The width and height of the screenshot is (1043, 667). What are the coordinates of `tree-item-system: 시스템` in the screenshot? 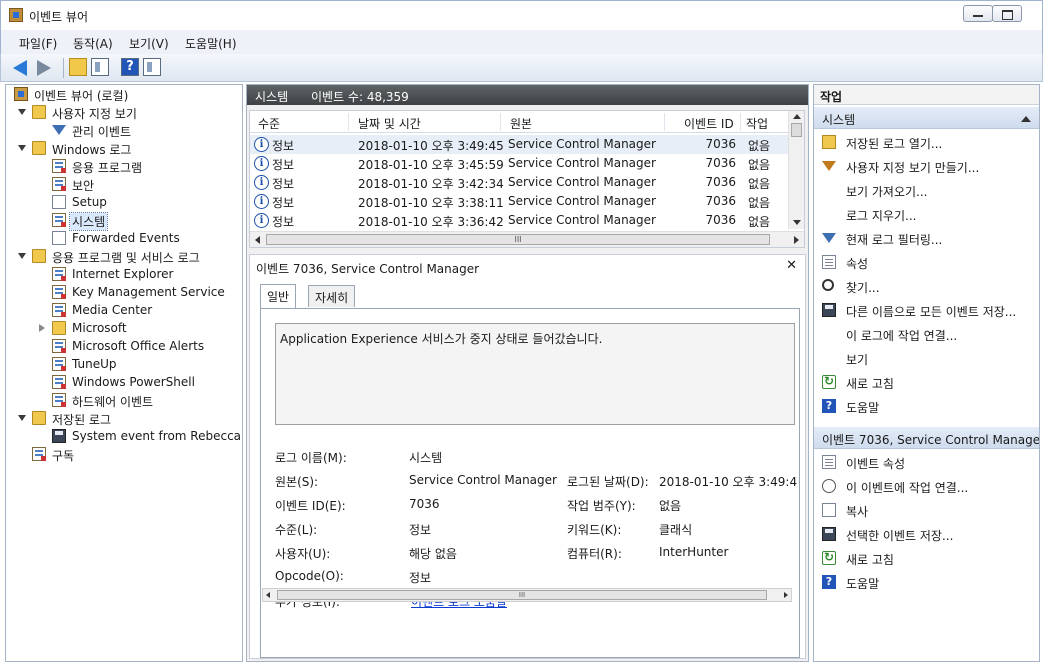 It's located at (124, 221).